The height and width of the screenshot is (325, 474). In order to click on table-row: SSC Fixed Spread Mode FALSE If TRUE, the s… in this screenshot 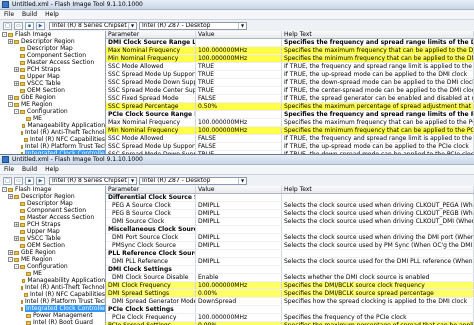, I will do `click(290, 99)`.